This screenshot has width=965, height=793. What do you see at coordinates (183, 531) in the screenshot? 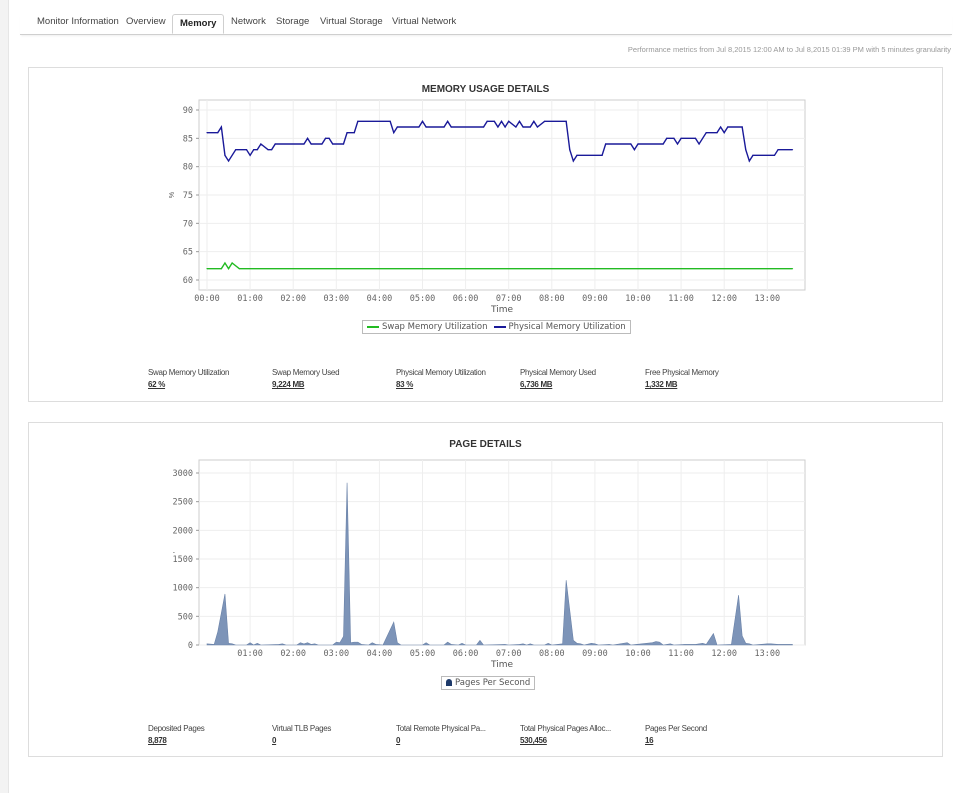
I see `y-tick-label: 2000` at bounding box center [183, 531].